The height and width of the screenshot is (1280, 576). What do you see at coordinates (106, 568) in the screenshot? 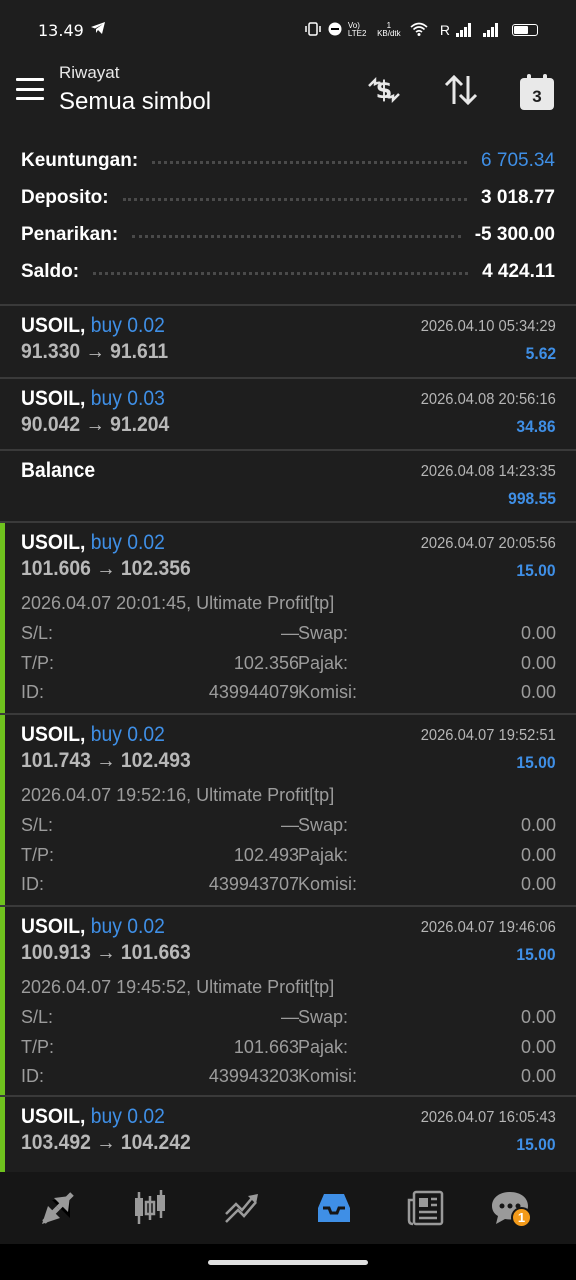
I see `deal-prices: 101.606 → 102.356` at bounding box center [106, 568].